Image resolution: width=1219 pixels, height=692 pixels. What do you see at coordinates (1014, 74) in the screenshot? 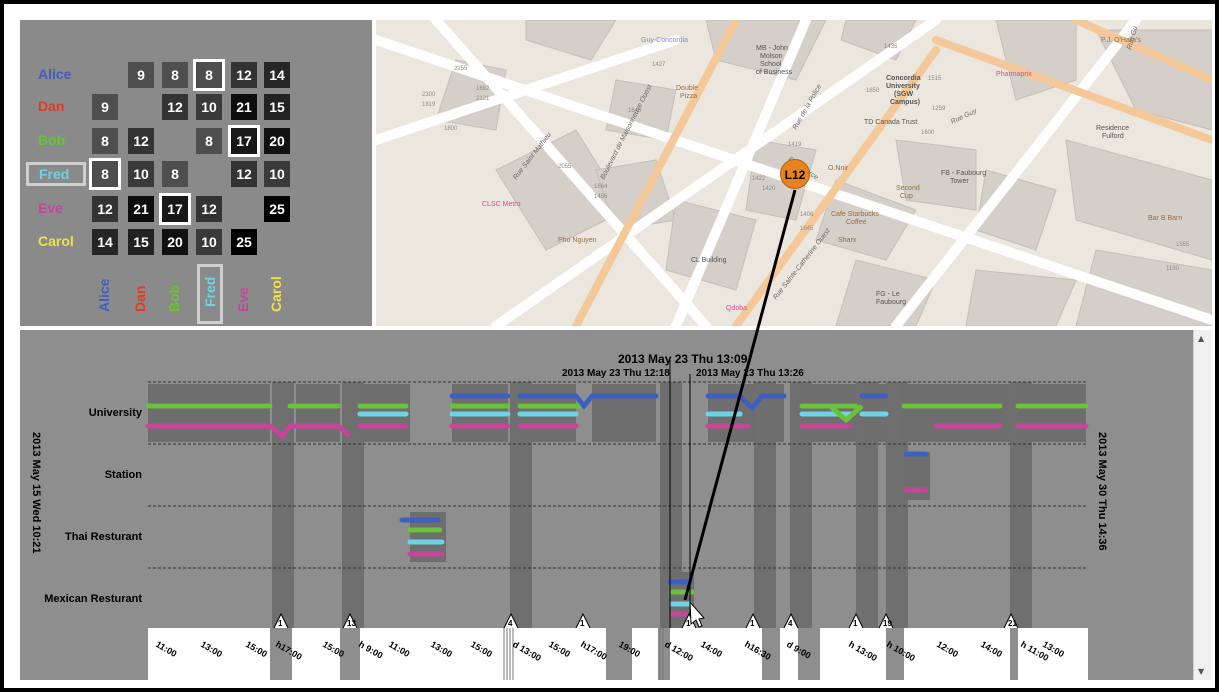
I see `svg-text: Pharmaprix` at bounding box center [1014, 74].